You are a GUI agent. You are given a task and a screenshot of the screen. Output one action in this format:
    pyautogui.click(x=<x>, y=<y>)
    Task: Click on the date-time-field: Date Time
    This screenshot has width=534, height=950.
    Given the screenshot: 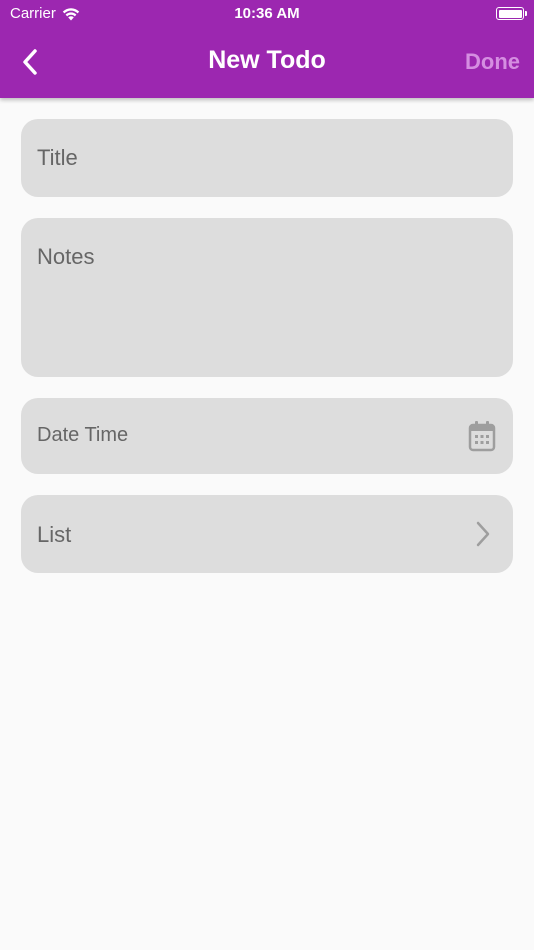 What is the action you would take?
    pyautogui.click(x=267, y=436)
    